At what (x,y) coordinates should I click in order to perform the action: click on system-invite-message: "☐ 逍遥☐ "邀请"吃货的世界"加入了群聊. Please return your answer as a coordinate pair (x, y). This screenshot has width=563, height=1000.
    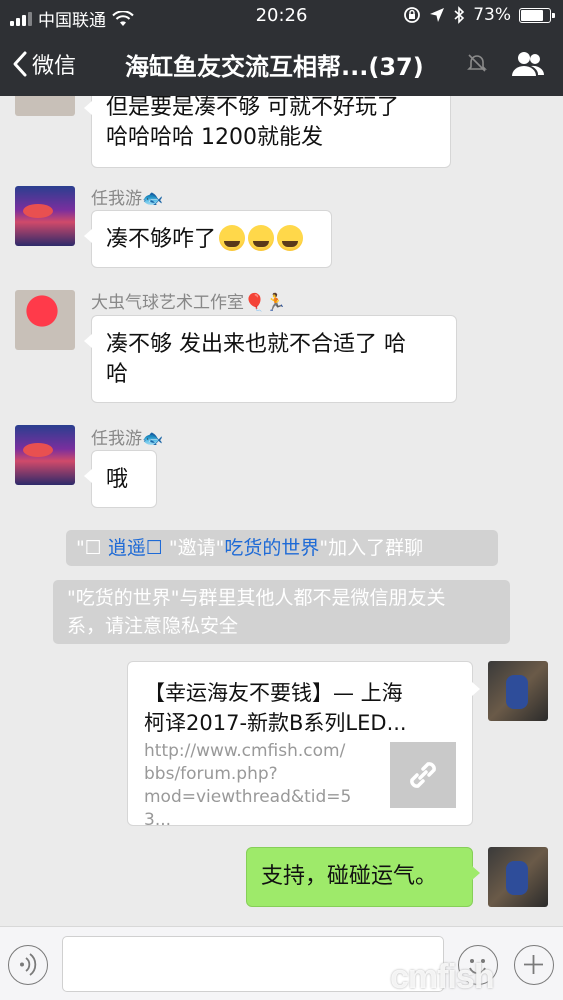
    Looking at the image, I should click on (282, 548).